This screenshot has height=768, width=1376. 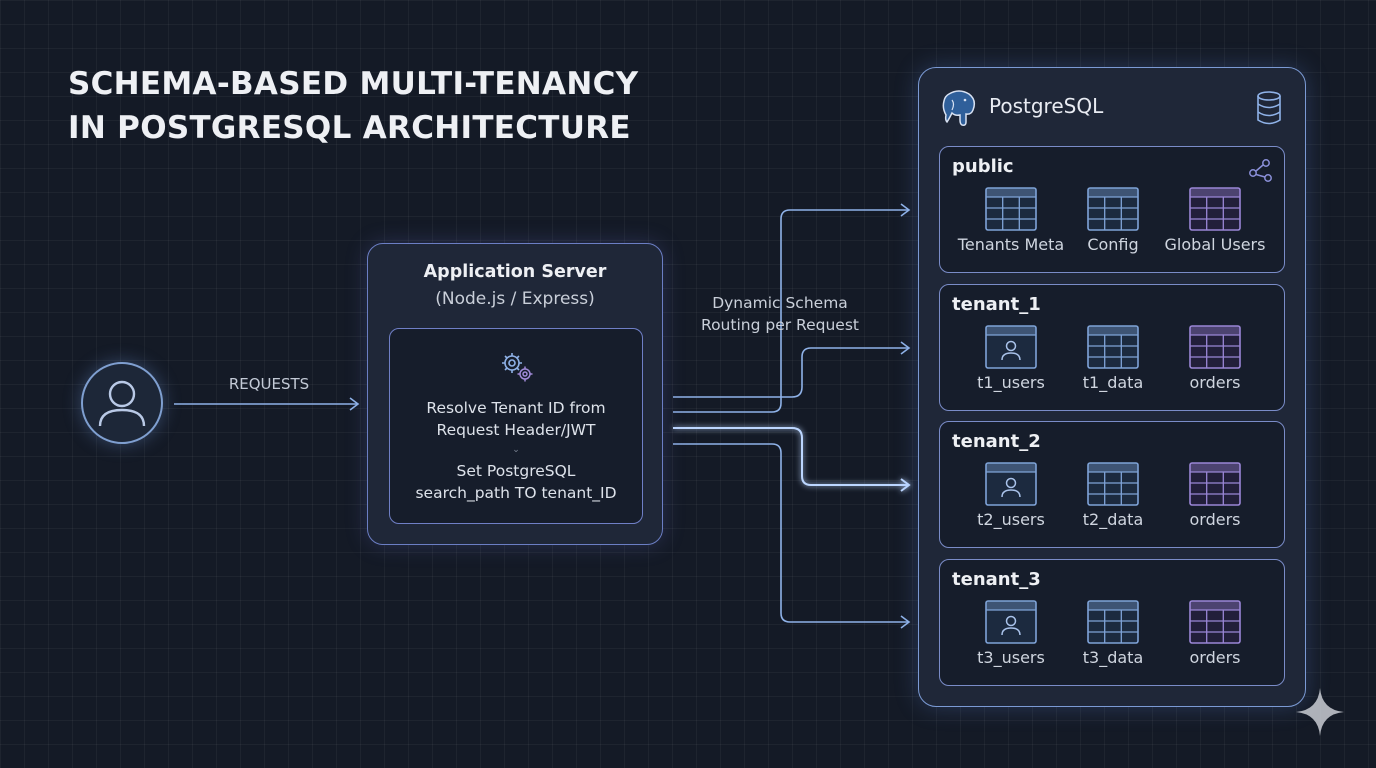 I want to click on schema-tenant-3: tenant_3 t3_users t3_data orders, so click(x=1112, y=622).